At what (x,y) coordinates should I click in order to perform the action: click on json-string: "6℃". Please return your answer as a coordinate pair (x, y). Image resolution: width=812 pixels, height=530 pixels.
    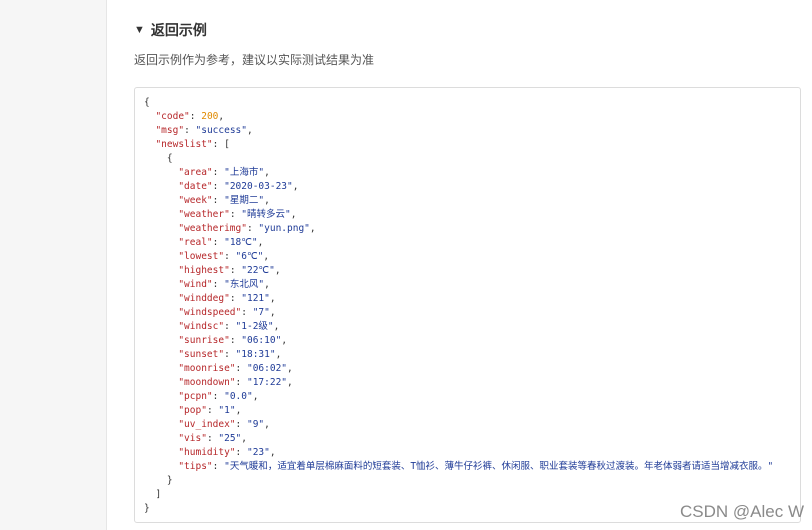
    Looking at the image, I should click on (249, 256).